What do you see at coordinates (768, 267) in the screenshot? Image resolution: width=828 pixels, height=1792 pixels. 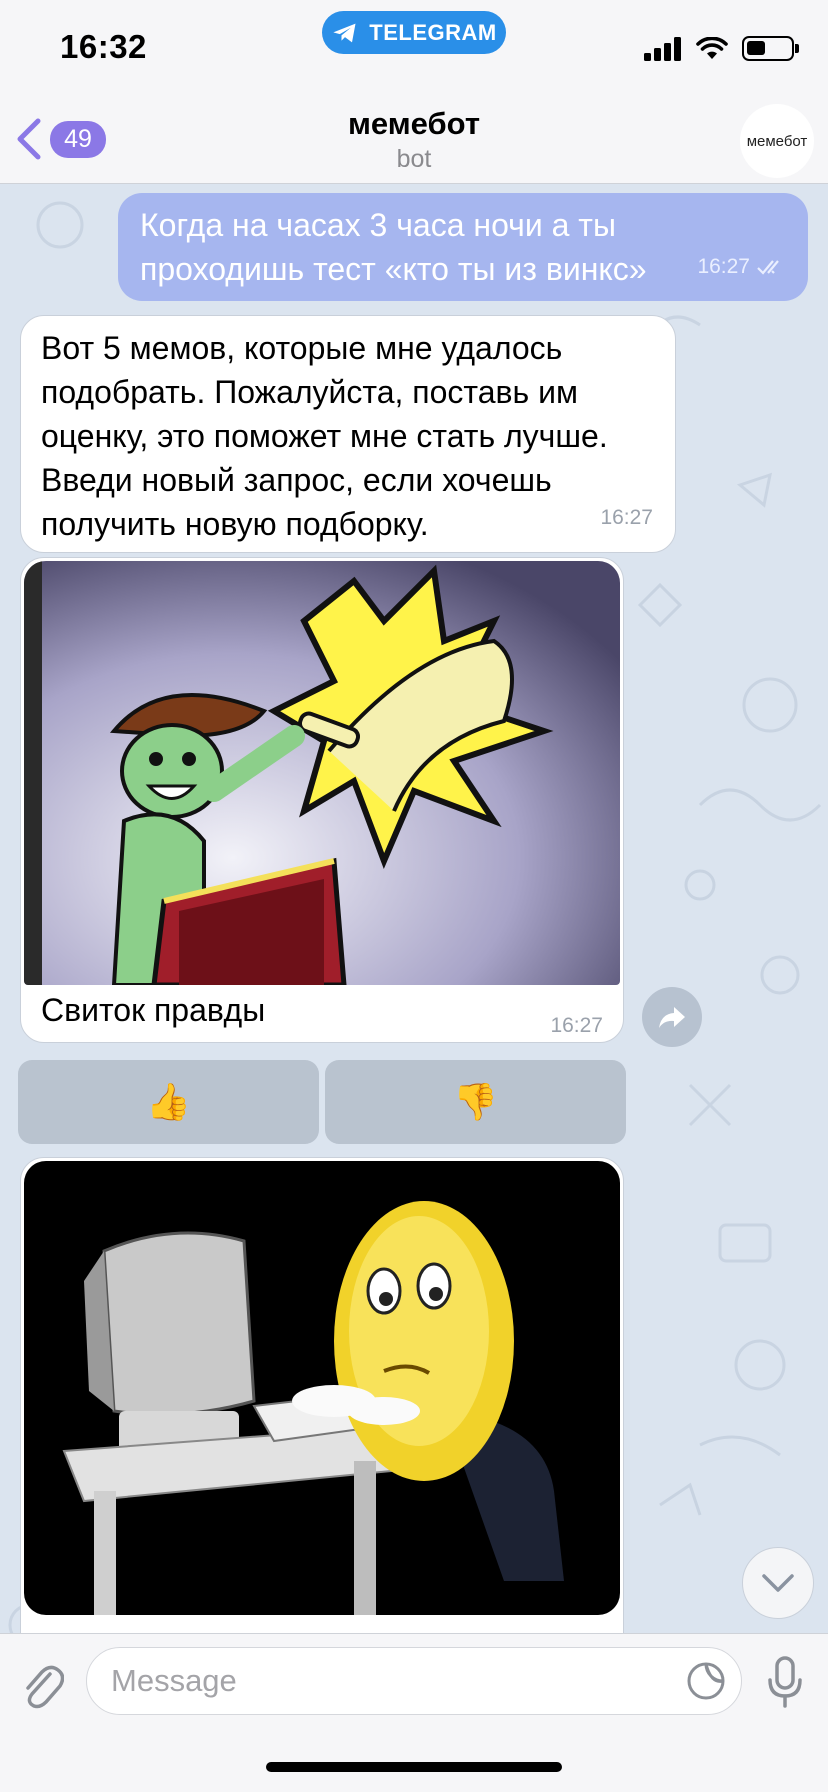 I see `double-check-icon` at bounding box center [768, 267].